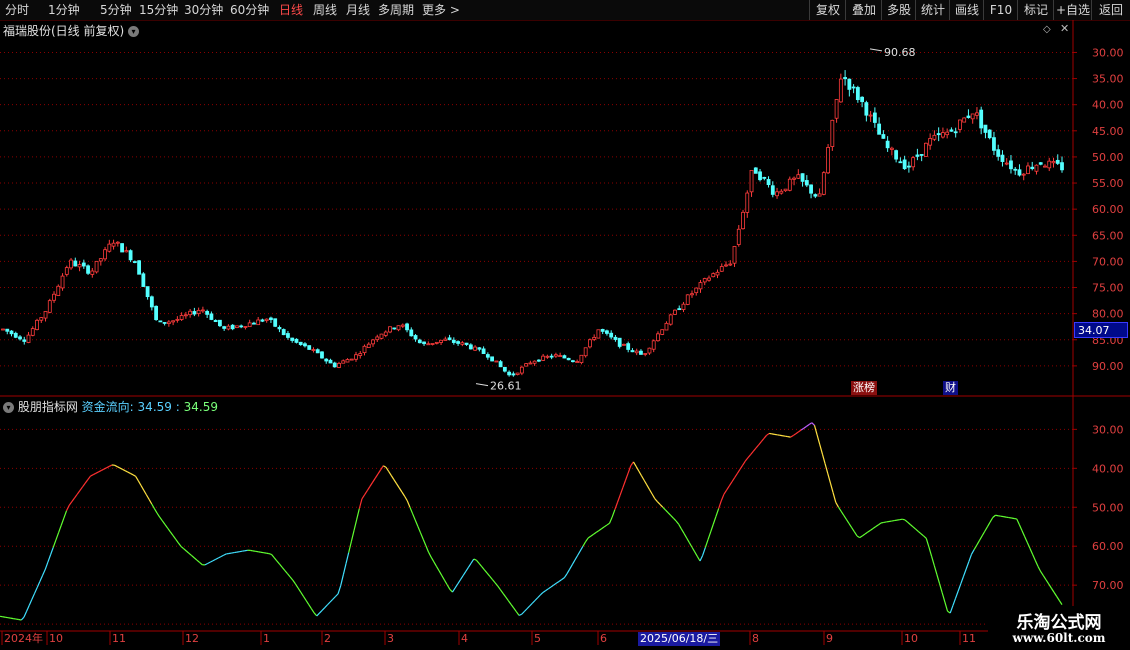  I want to click on close-icon: ✕, so click(1064, 28).